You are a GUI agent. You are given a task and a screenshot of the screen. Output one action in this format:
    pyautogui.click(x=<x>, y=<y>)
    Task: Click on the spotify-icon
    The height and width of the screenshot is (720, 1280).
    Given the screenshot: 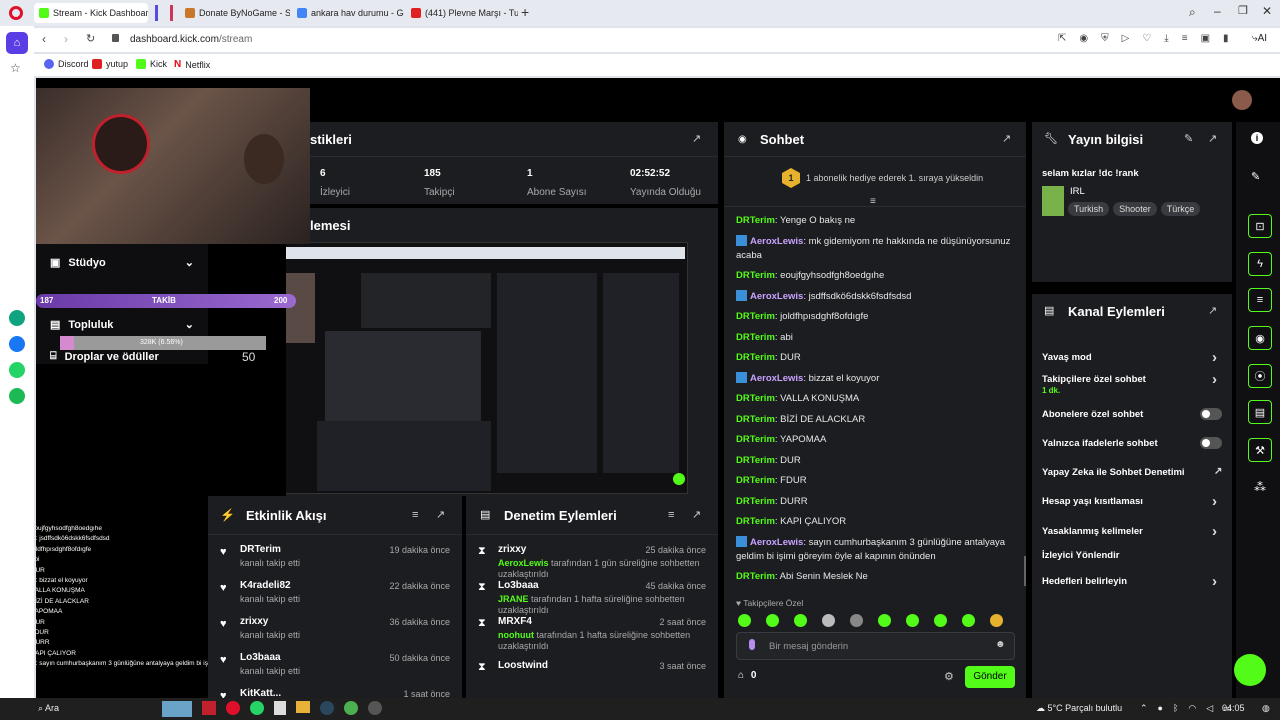 What is the action you would take?
    pyautogui.click(x=17, y=396)
    